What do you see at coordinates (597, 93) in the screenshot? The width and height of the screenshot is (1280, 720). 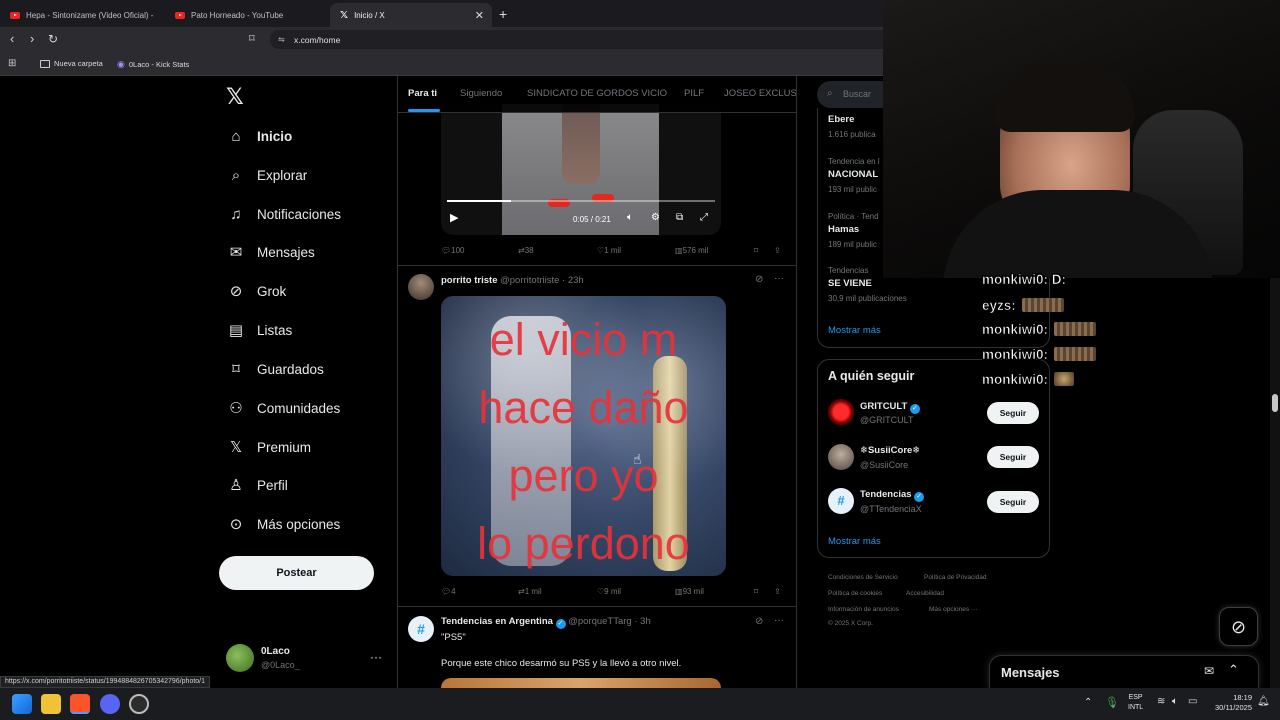 I see `tab-sindicato: SINDICATO DE GORDOS VICIO` at bounding box center [597, 93].